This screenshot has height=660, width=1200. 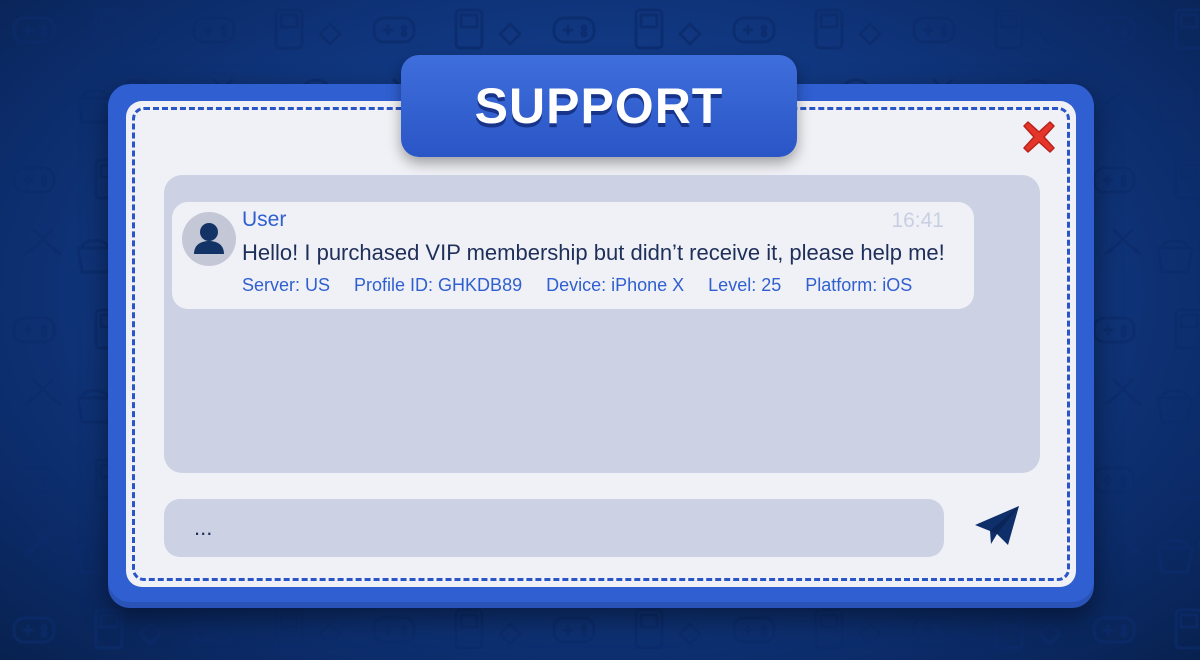 I want to click on title-banner: SUPPORT, so click(x=599, y=106).